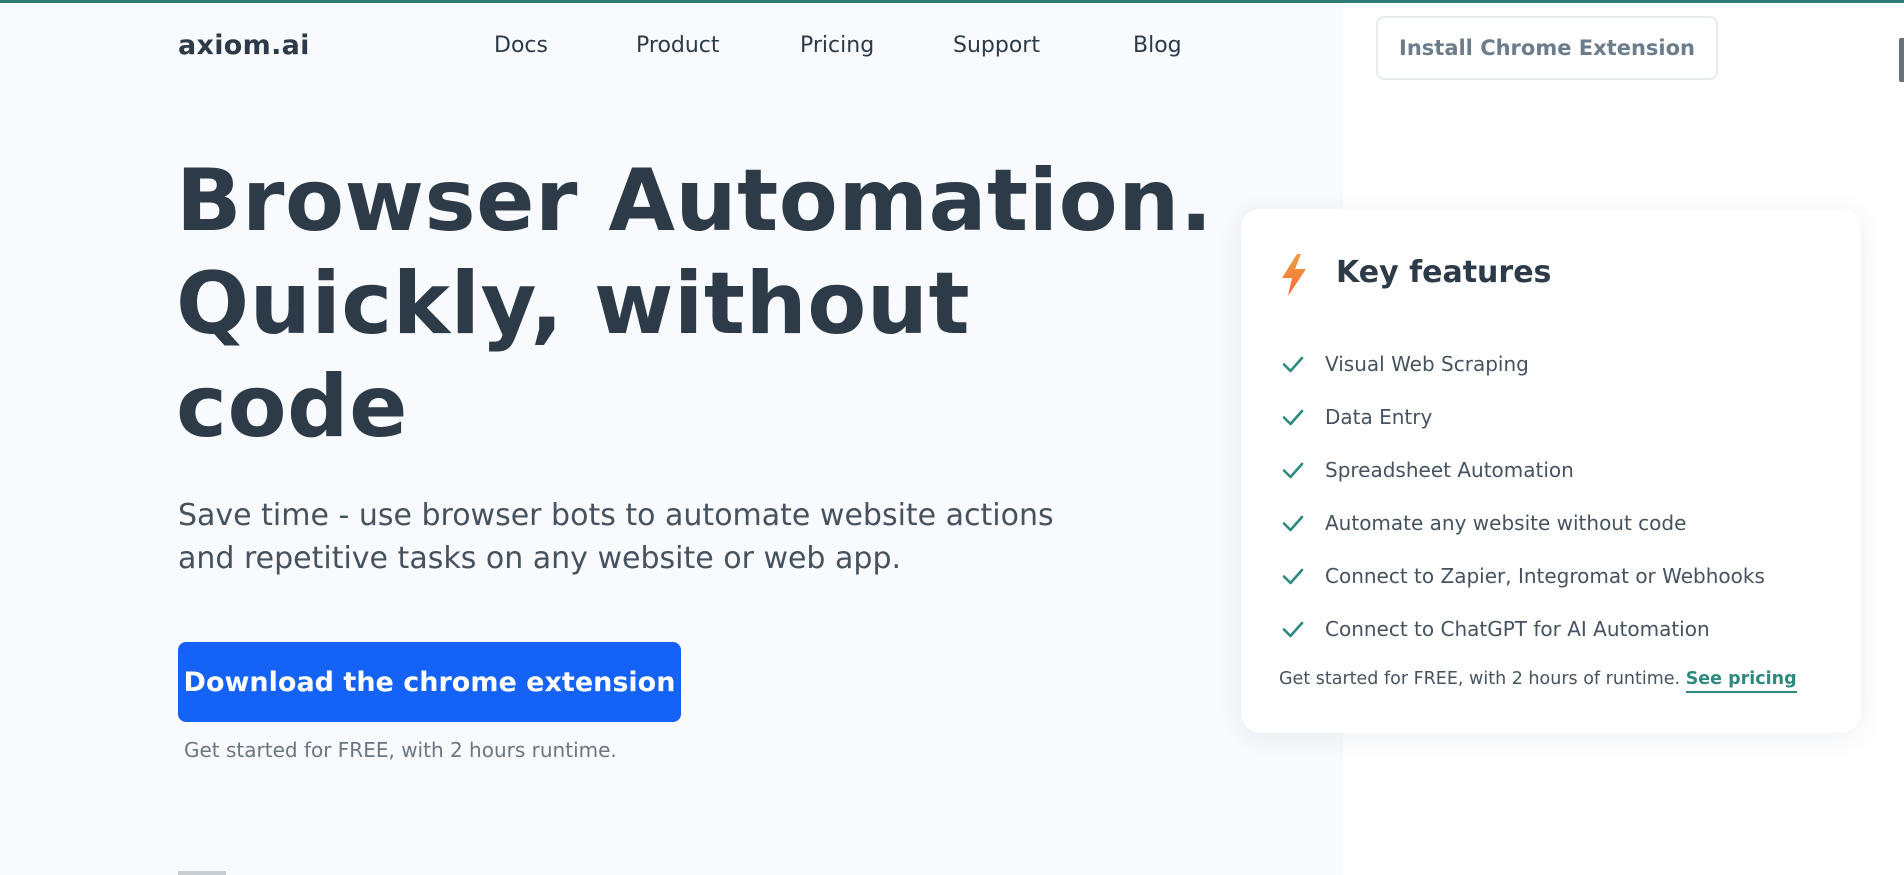 Image resolution: width=1904 pixels, height=875 pixels. What do you see at coordinates (202, 873) in the screenshot?
I see `section-divider` at bounding box center [202, 873].